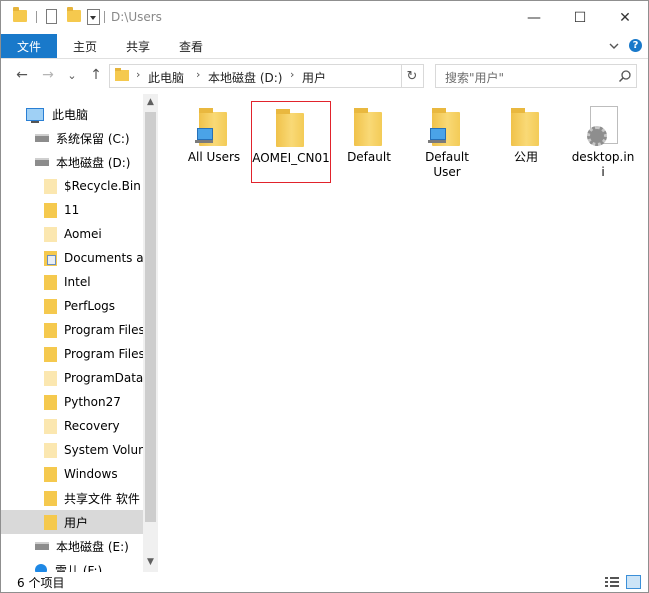 The image size is (649, 593). Describe the element at coordinates (136, 17) in the screenshot. I see `window-title: D:\Users` at that location.